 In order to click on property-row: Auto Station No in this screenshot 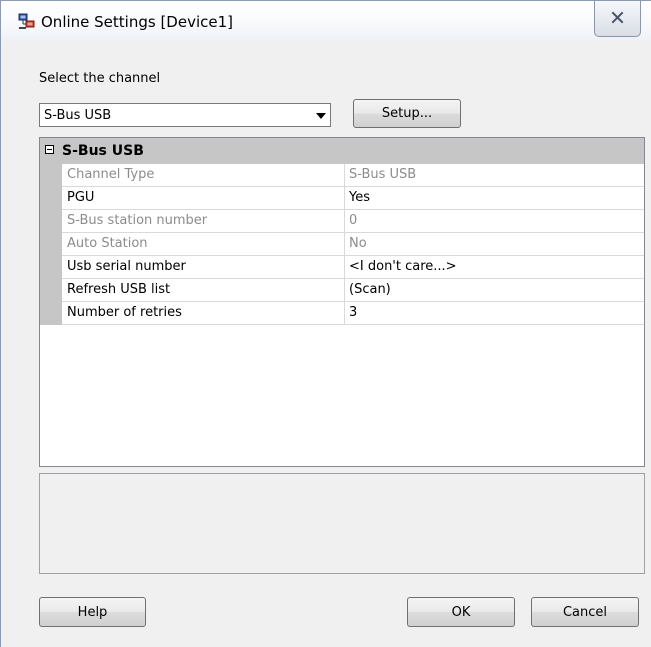, I will do `click(342, 244)`.